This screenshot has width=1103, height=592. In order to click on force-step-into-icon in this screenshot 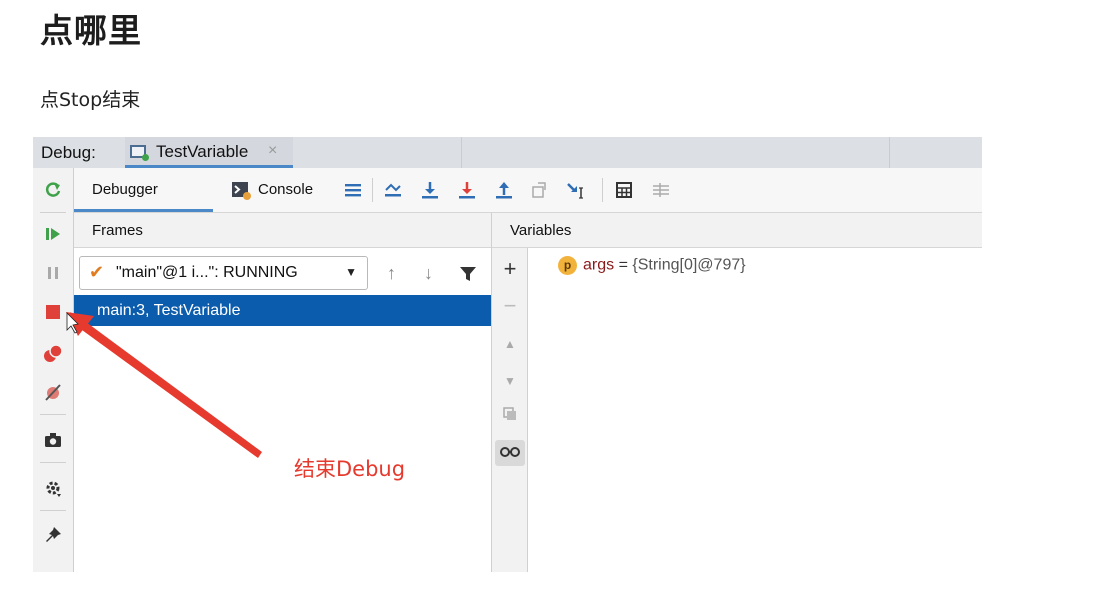, I will do `click(467, 190)`.